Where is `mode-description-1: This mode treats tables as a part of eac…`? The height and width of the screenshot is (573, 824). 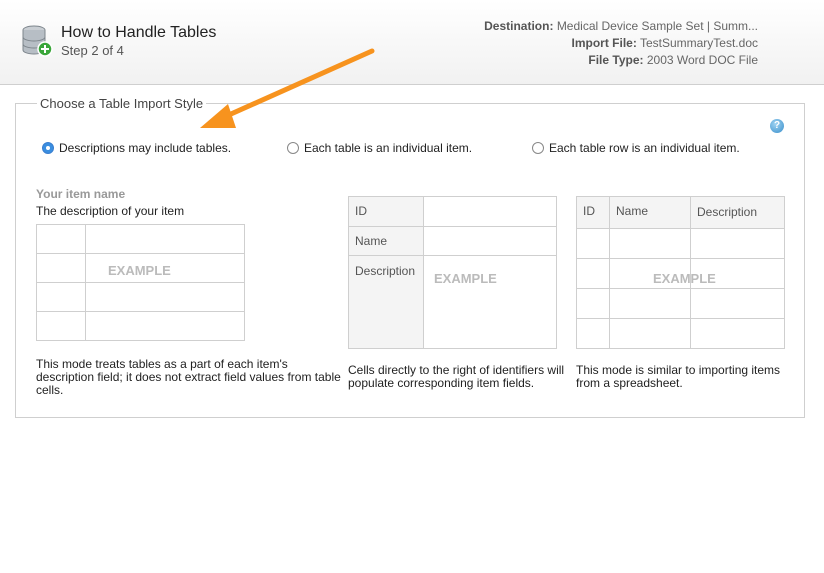
mode-description-1: This mode treats tables as a part of eac… is located at coordinates (188, 377).